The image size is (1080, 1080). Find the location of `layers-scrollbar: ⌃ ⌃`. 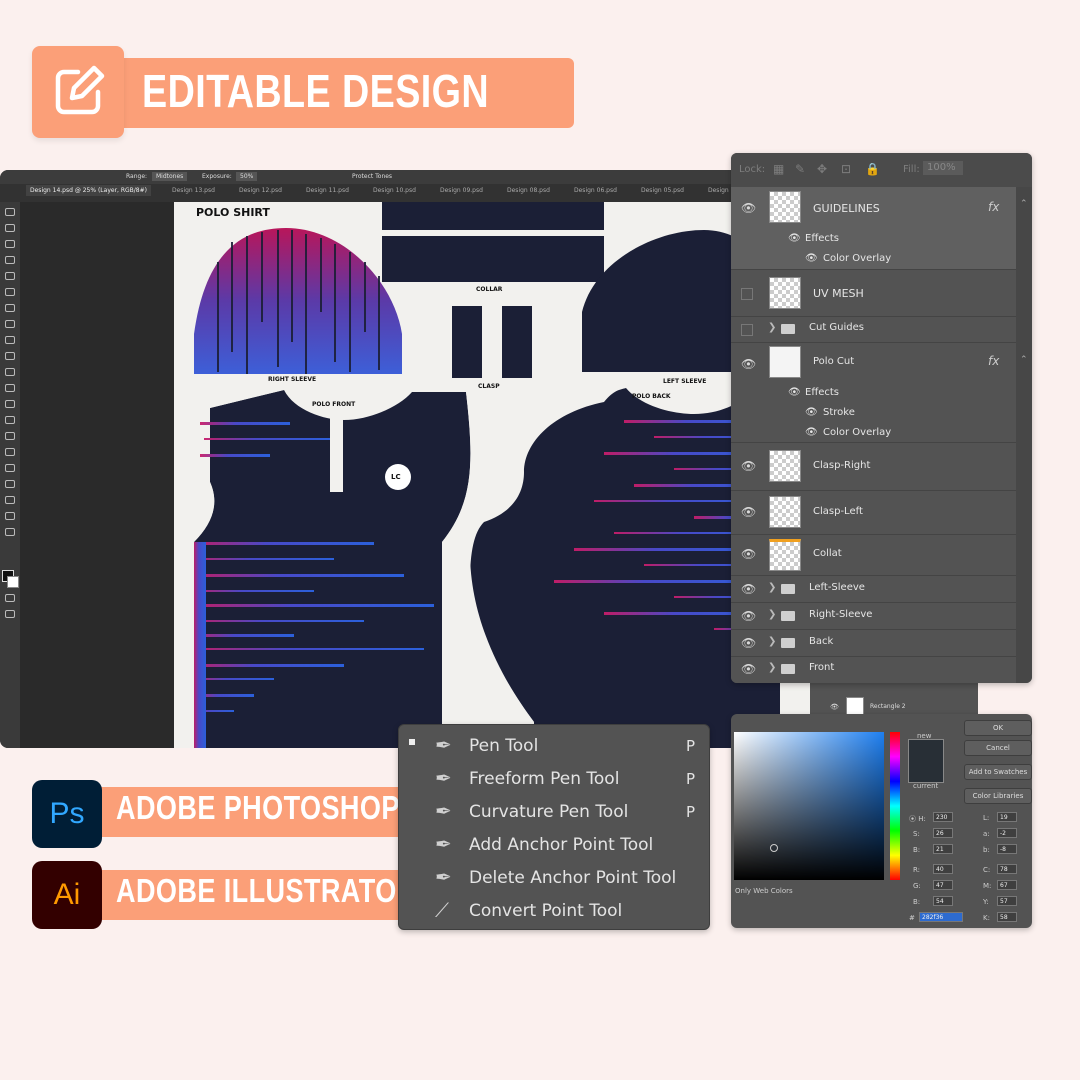

layers-scrollbar: ⌃ ⌃ is located at coordinates (1024, 435).